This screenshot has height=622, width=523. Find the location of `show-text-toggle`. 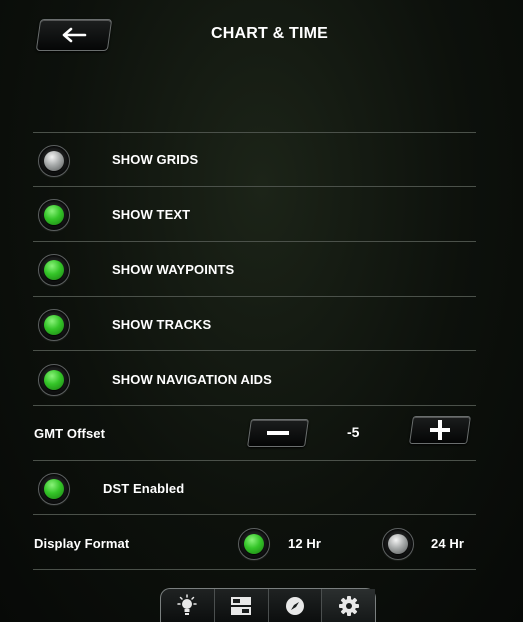

show-text-toggle is located at coordinates (54, 215).